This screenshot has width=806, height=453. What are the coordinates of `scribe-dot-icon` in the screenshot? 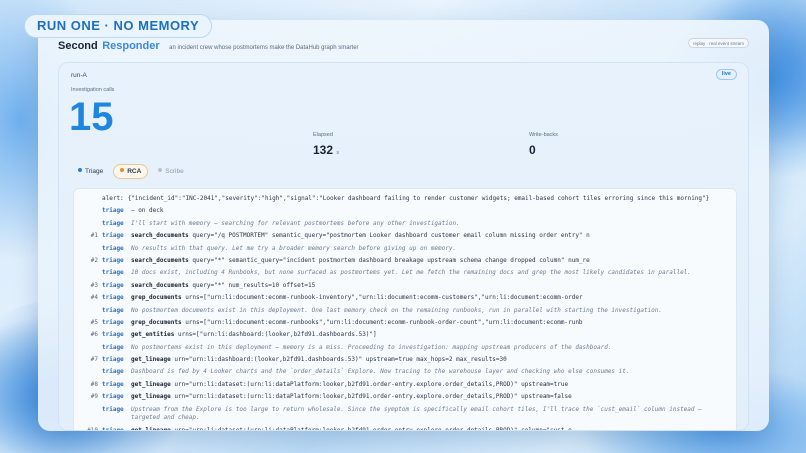 It's located at (160, 170).